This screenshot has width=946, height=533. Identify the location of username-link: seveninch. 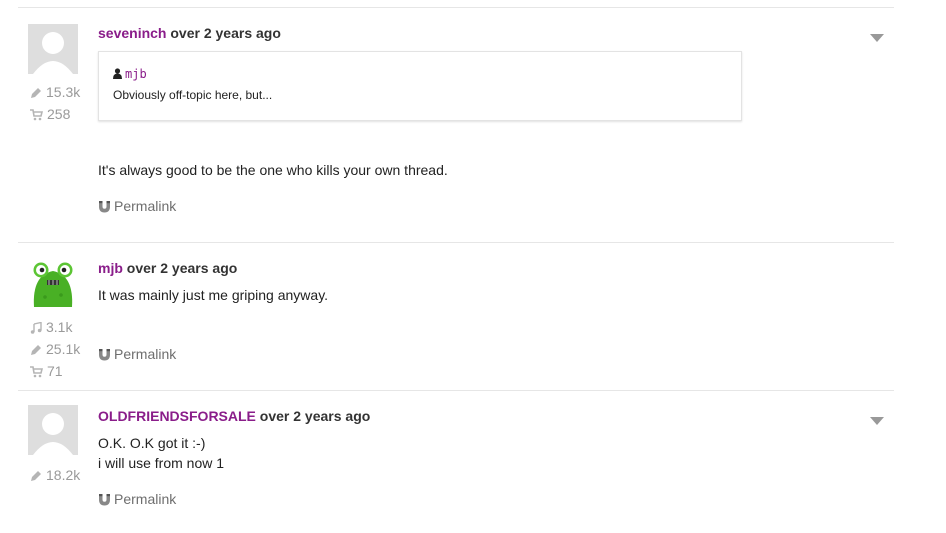
(132, 33).